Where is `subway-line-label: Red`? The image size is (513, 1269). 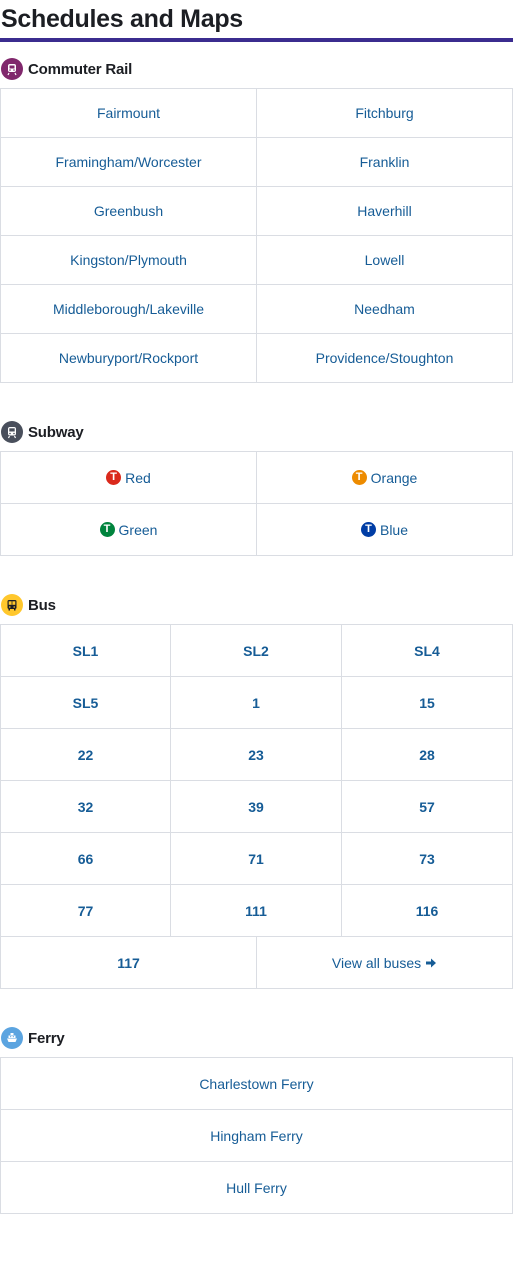 subway-line-label: Red is located at coordinates (138, 477).